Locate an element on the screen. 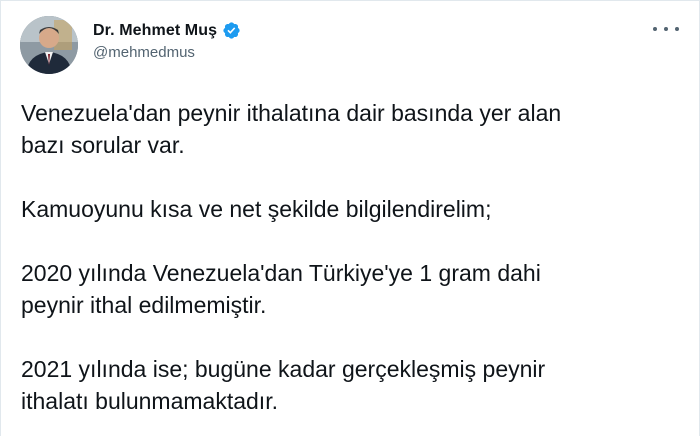  tweet-author: Dr. Mehmet Muş @mehmedmus is located at coordinates (167, 41).